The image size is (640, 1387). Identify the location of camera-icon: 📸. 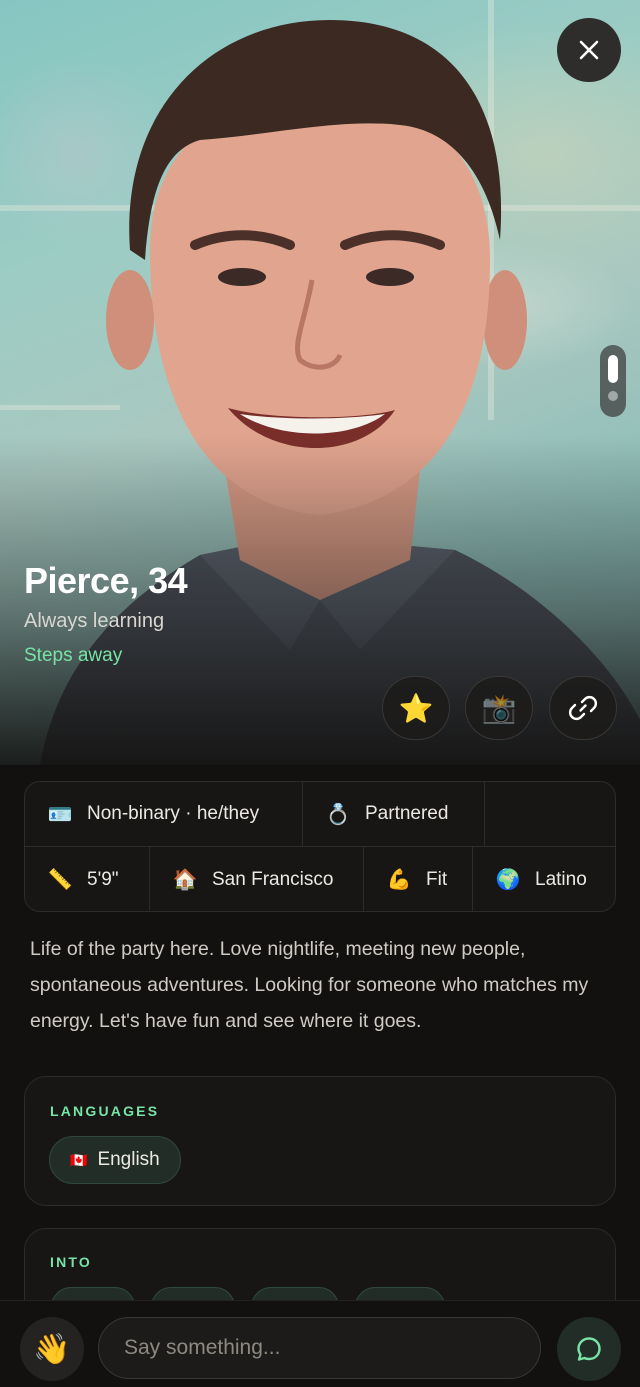
(499, 708).